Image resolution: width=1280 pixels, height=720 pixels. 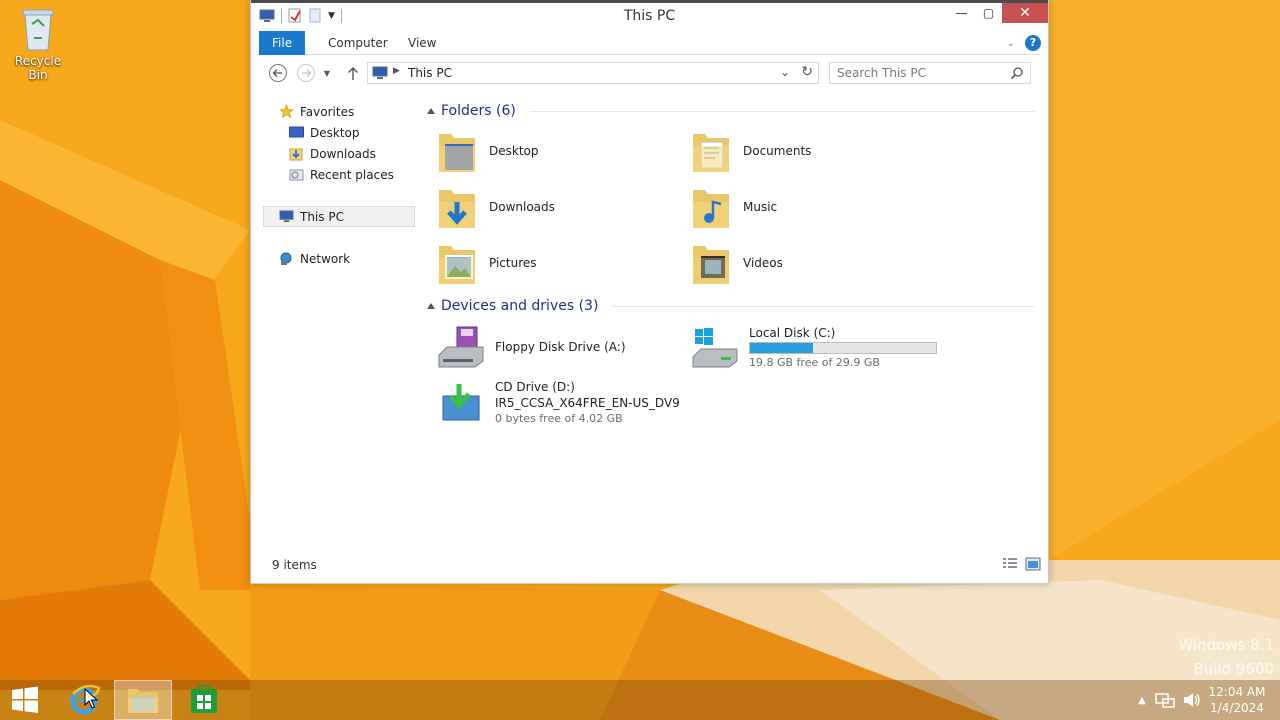 What do you see at coordinates (25, 700) in the screenshot?
I see `start-button` at bounding box center [25, 700].